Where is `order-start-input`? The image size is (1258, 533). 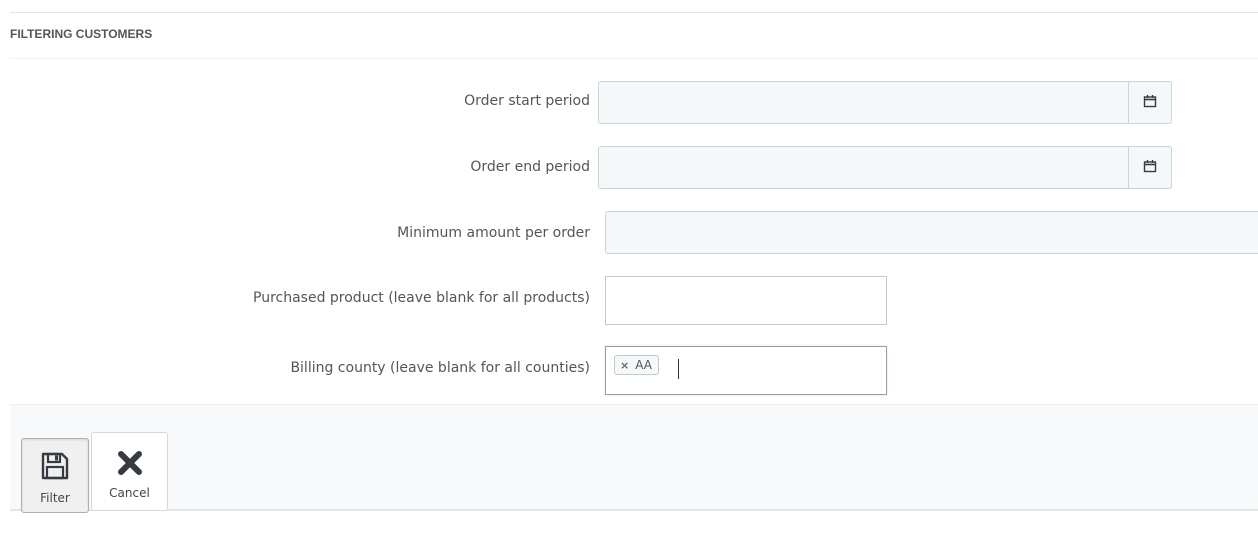
order-start-input is located at coordinates (885, 102).